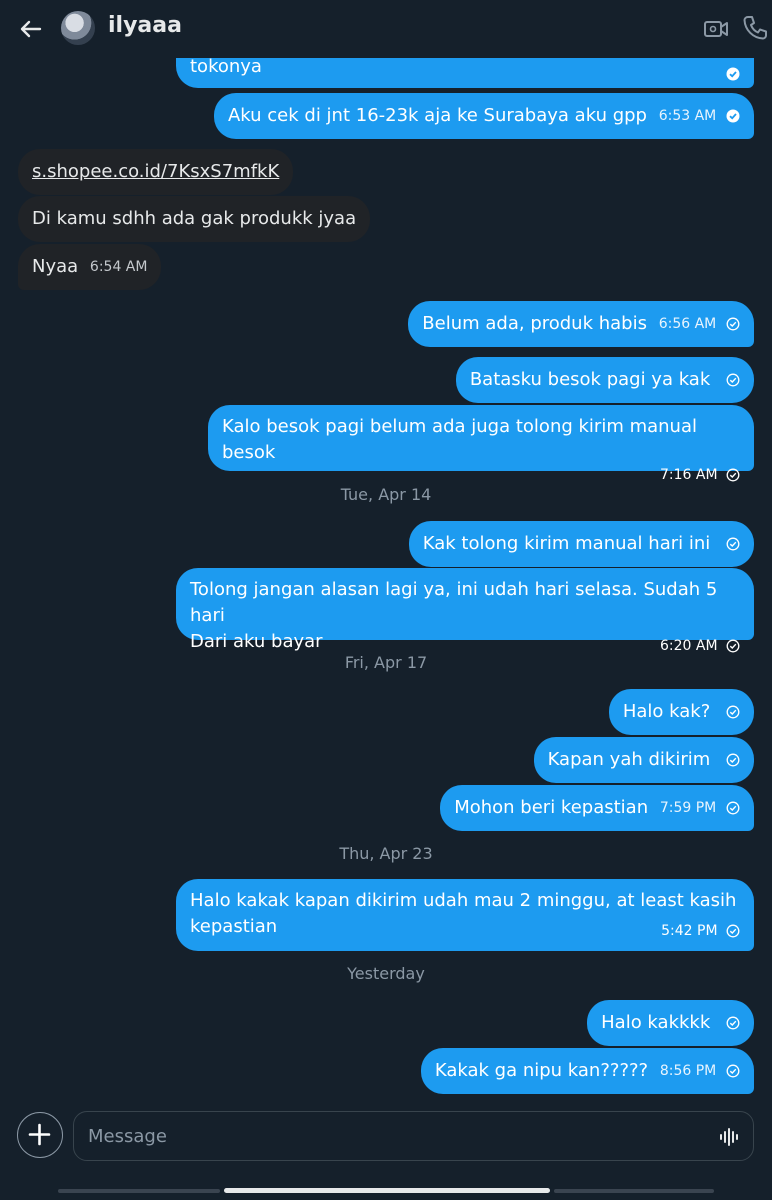 The height and width of the screenshot is (1200, 772). What do you see at coordinates (145, 25) in the screenshot?
I see `page-title: ilyaaa` at bounding box center [145, 25].